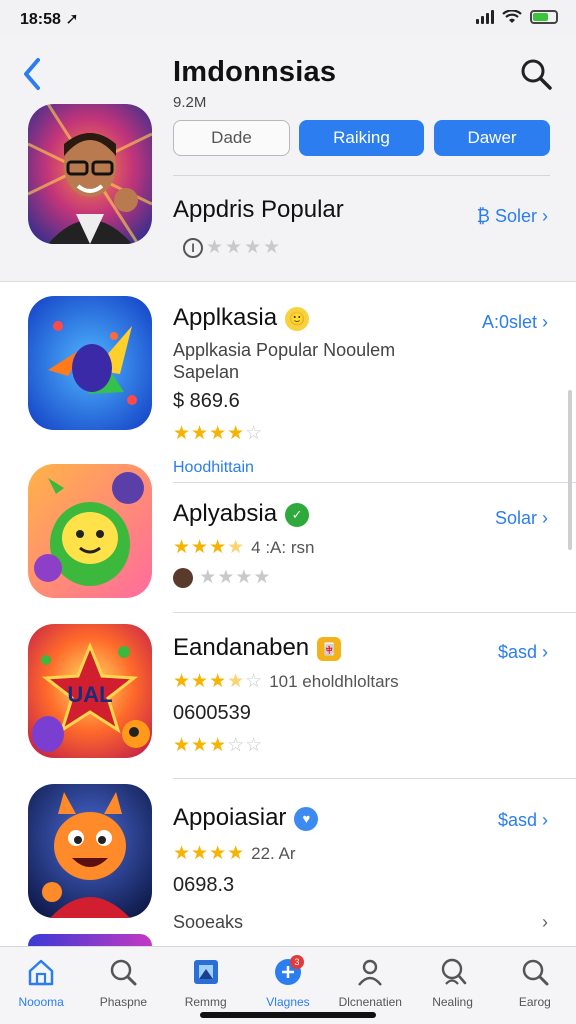 The width and height of the screenshot is (576, 1024). Describe the element at coordinates (205, 972) in the screenshot. I see `apps-icon` at that location.